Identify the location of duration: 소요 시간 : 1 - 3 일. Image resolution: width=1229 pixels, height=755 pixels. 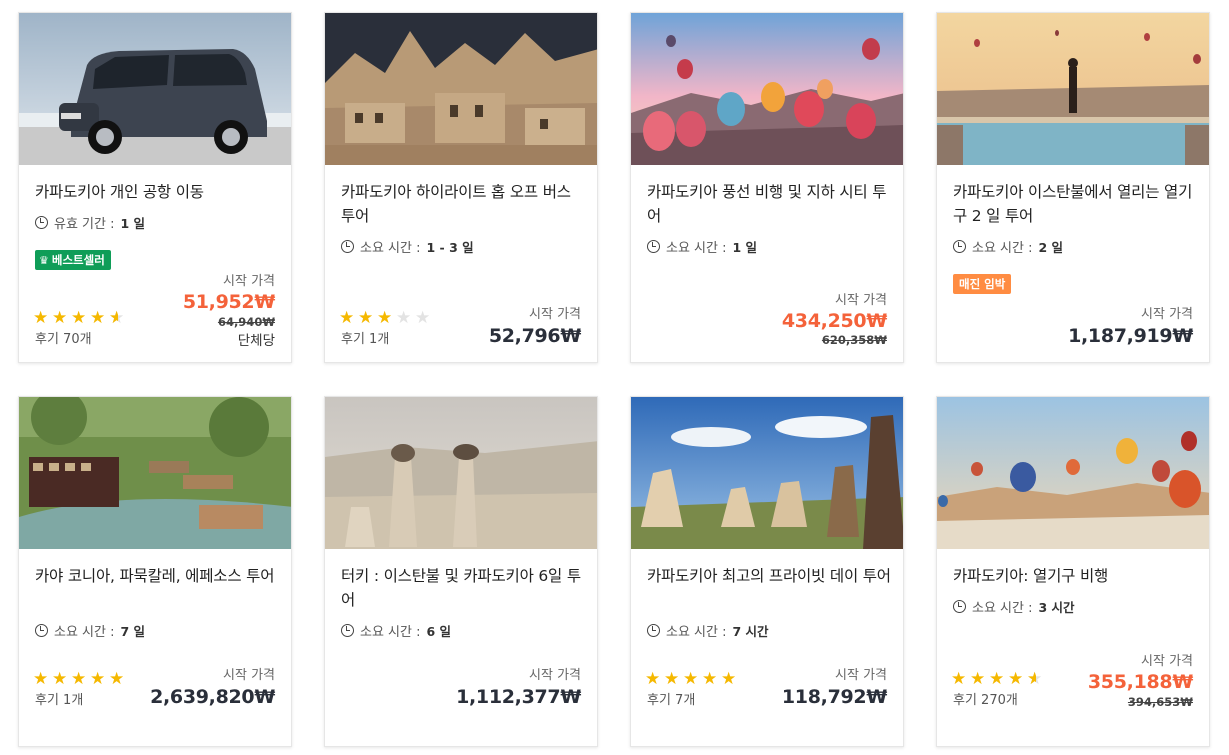
(407, 246).